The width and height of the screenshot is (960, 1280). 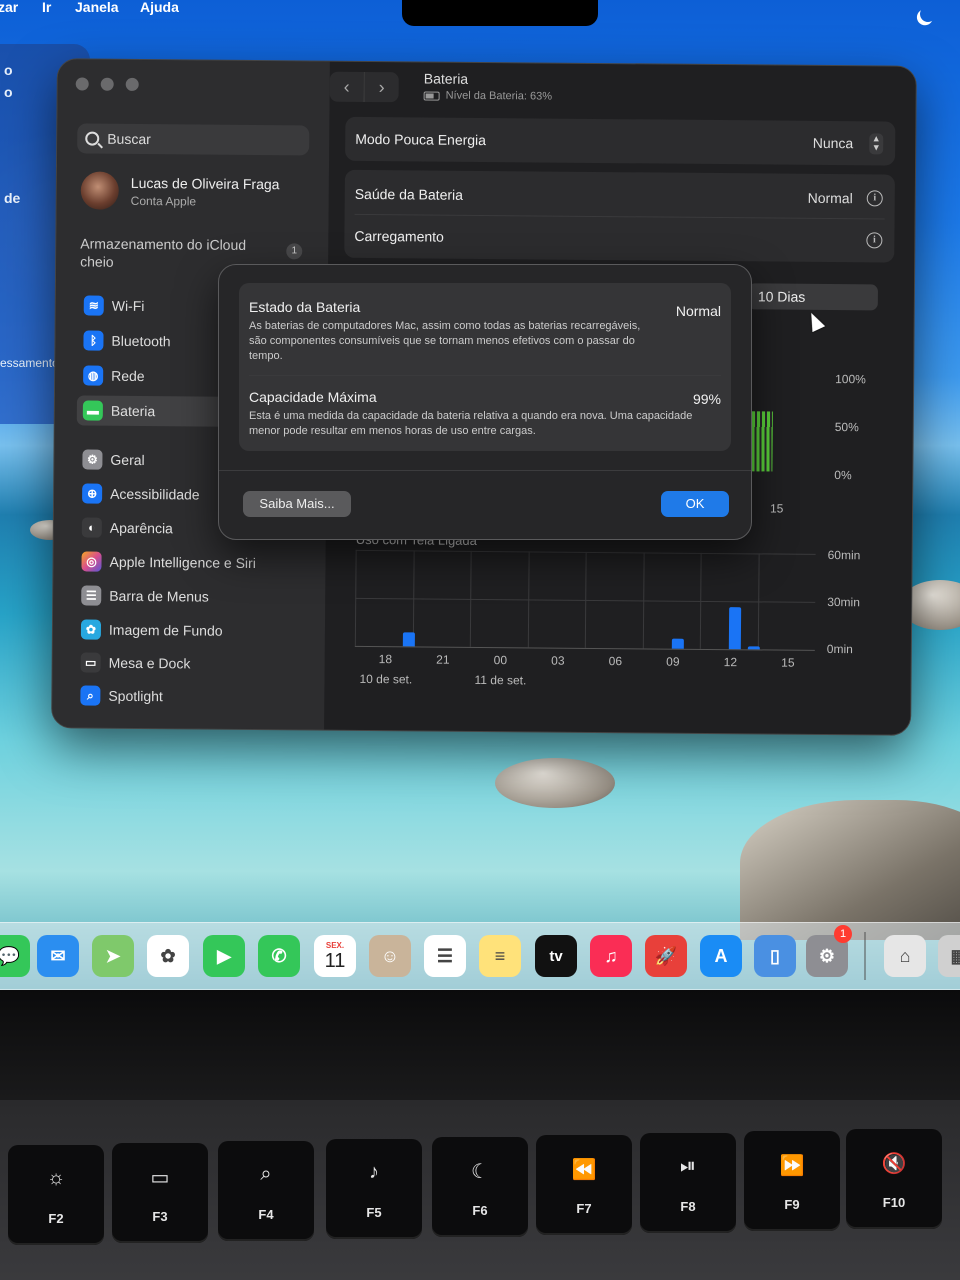 What do you see at coordinates (381, 87) in the screenshot?
I see `forward-button: ›` at bounding box center [381, 87].